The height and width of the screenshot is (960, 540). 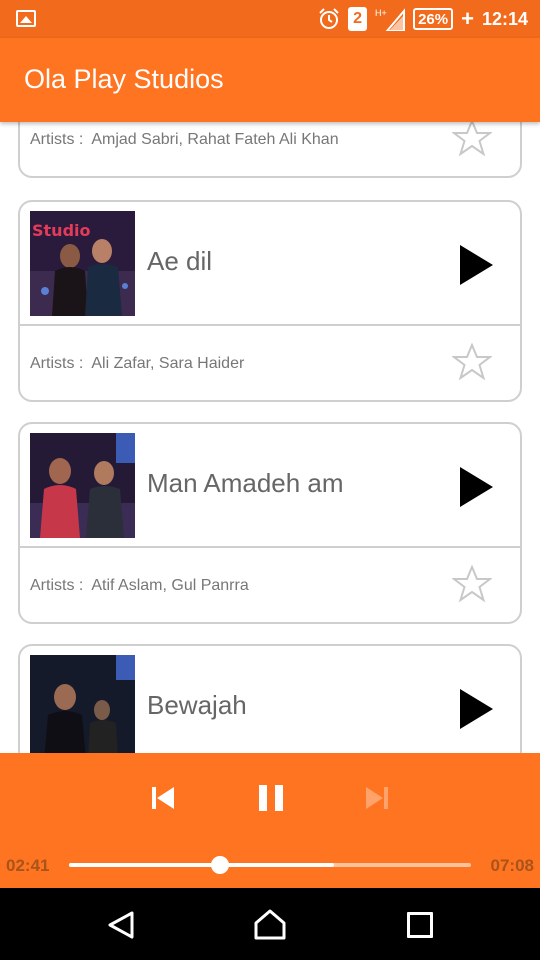 What do you see at coordinates (270, 19) in the screenshot?
I see `status-bar: 2 H+ 26% + 12:14` at bounding box center [270, 19].